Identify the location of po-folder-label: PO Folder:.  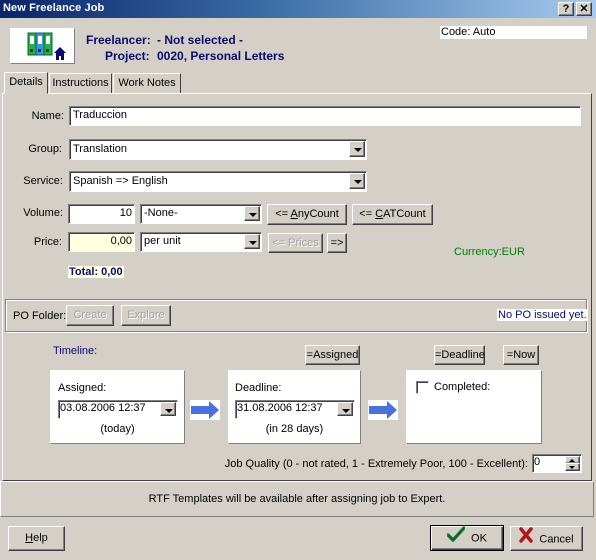
(40, 316).